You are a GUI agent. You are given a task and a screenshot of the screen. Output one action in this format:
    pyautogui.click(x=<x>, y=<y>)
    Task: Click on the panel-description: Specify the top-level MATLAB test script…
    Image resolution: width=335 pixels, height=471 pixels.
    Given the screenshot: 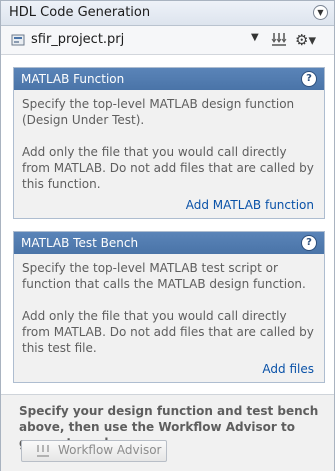 What is the action you would take?
    pyautogui.click(x=164, y=276)
    